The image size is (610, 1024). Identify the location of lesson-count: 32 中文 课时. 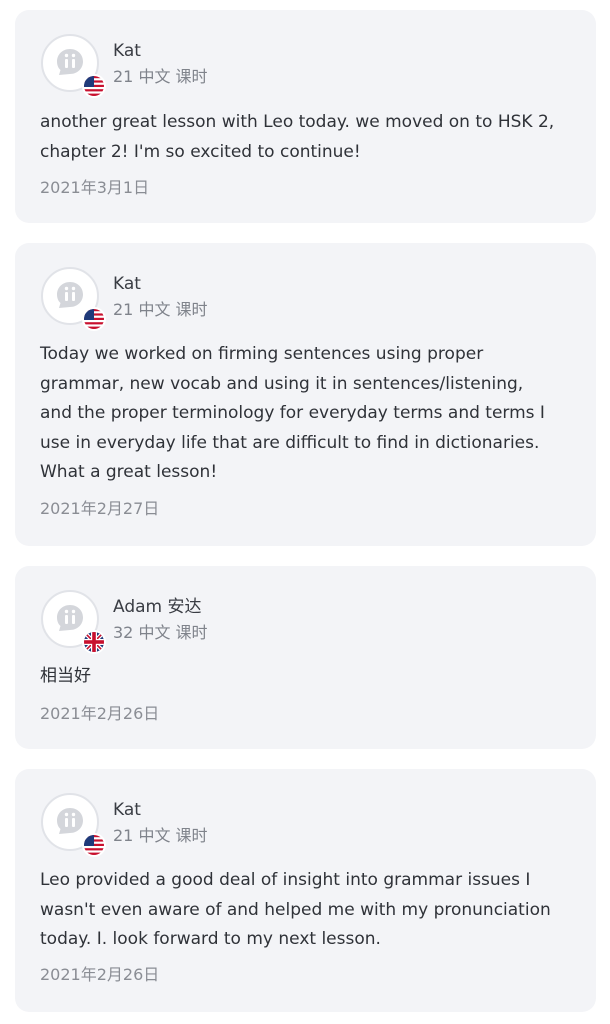
(160, 632).